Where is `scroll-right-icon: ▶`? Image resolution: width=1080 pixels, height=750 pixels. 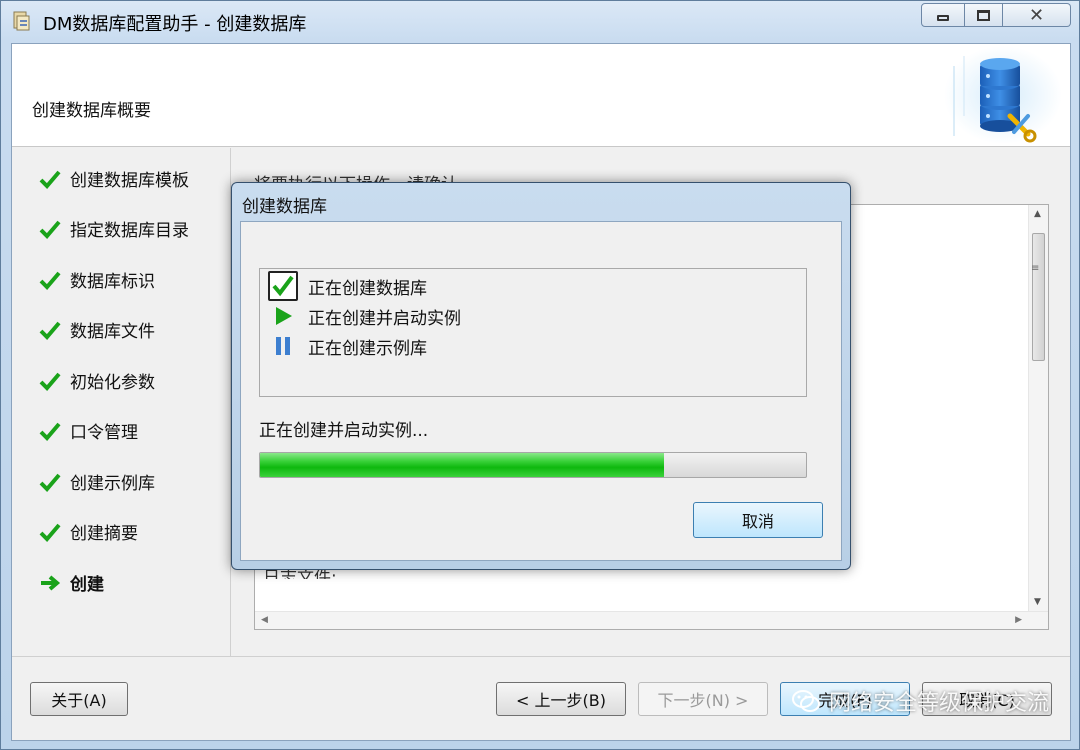
scroll-right-icon: ▶ is located at coordinates (1018, 620).